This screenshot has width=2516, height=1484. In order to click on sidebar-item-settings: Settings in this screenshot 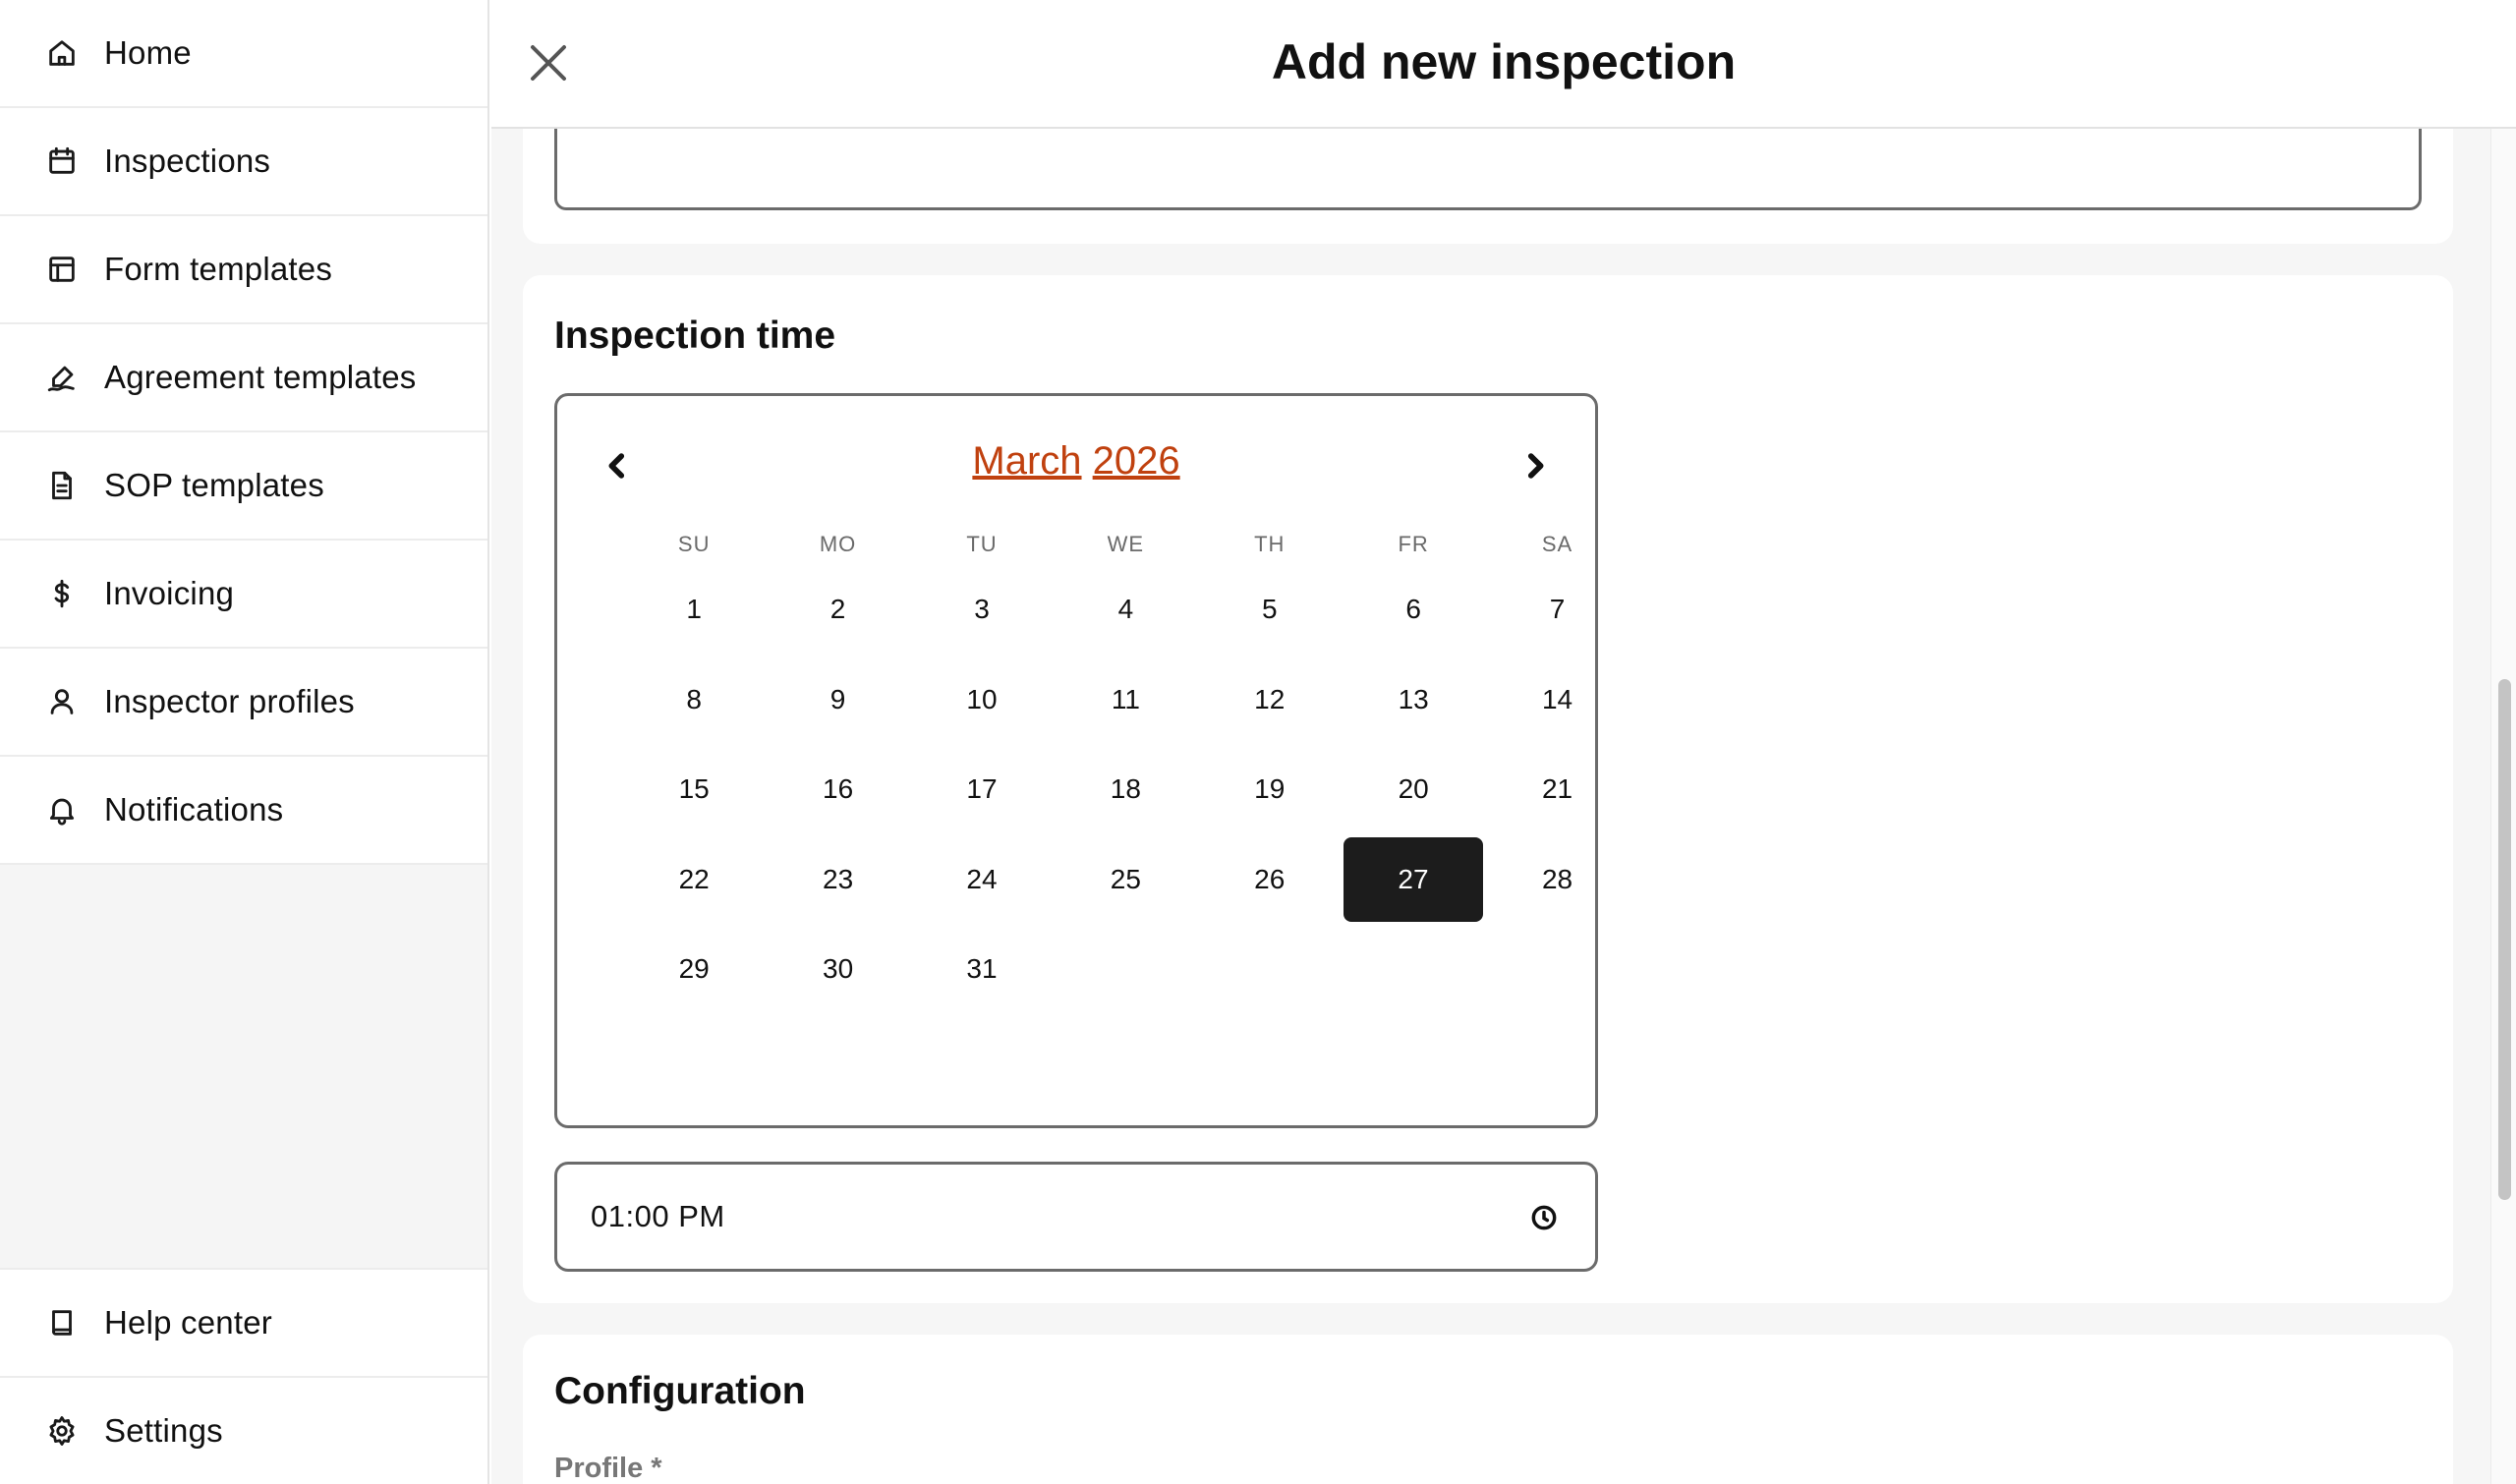, I will do `click(243, 1431)`.